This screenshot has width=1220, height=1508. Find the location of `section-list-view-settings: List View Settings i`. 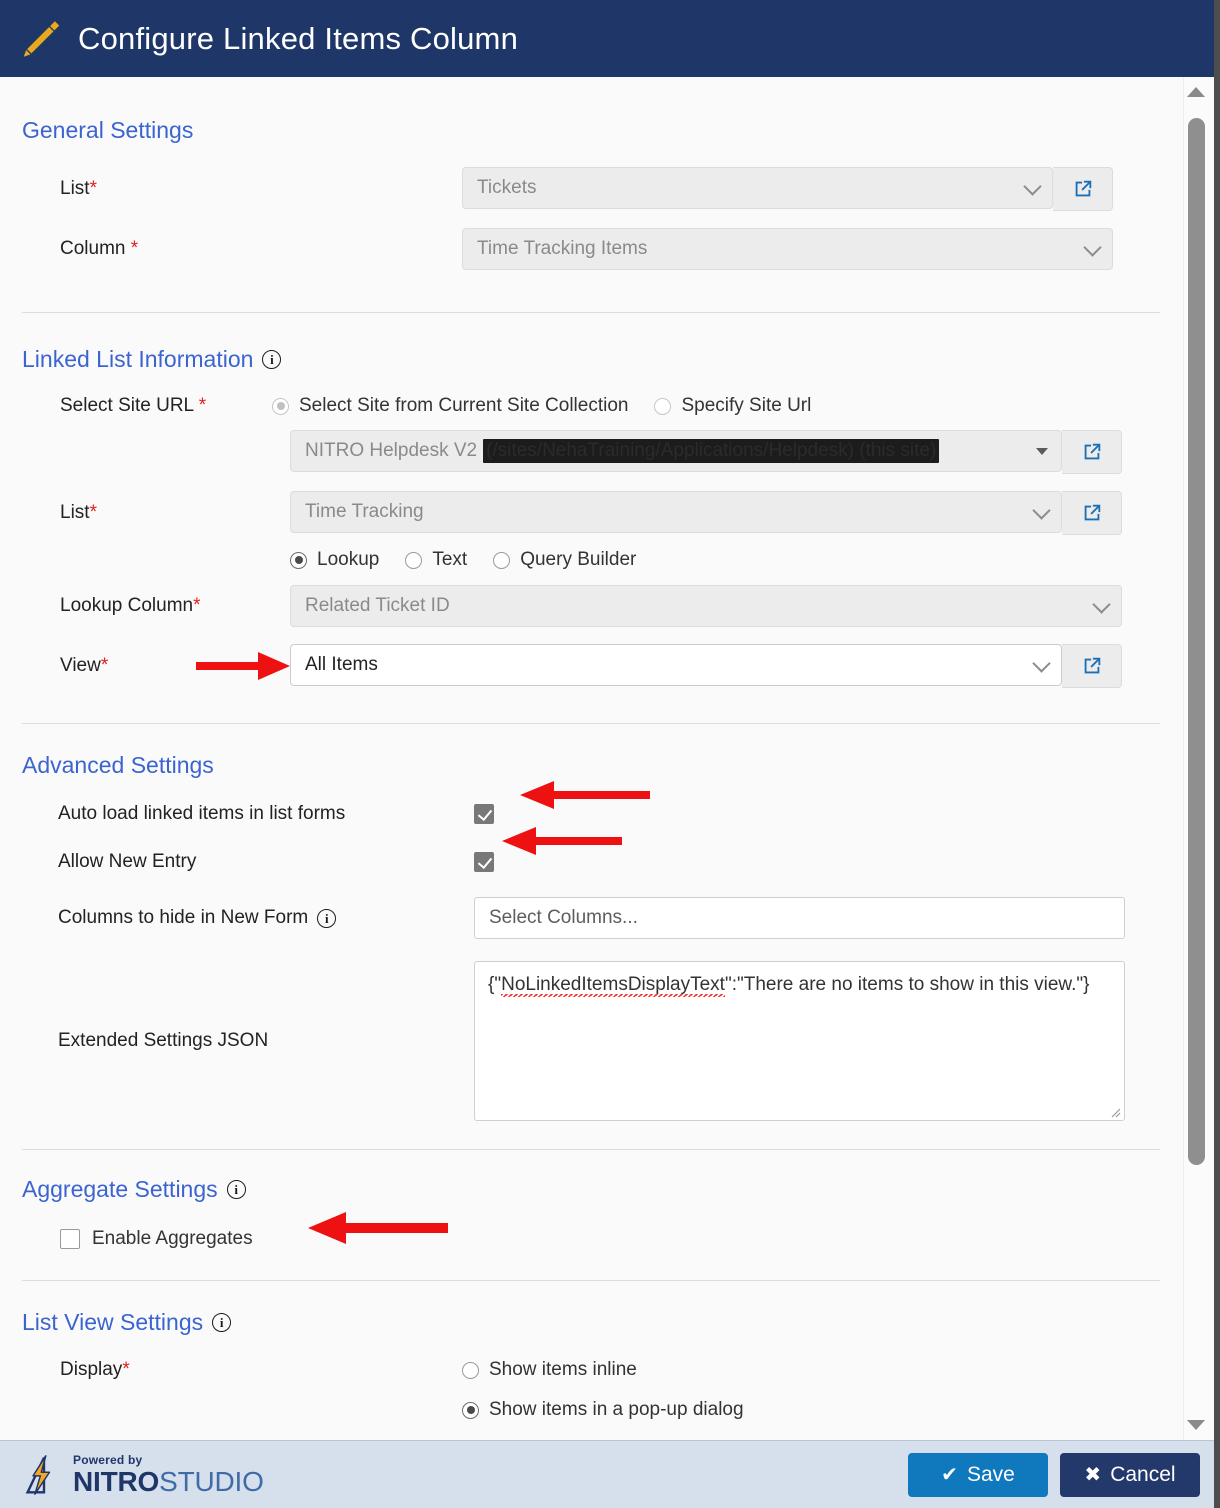

section-list-view-settings: List View Settings i is located at coordinates (594, 1322).